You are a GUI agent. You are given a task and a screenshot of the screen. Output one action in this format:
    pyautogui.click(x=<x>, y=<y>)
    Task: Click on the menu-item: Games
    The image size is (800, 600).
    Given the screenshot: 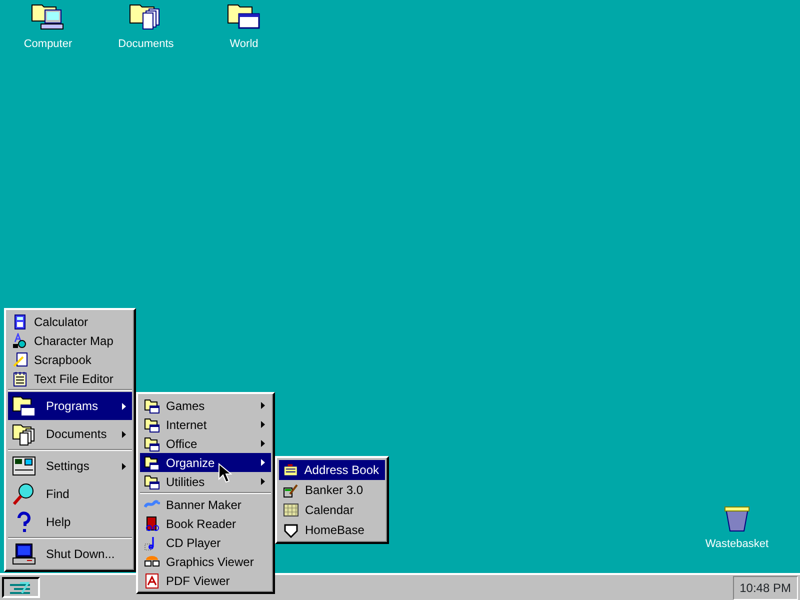 What is the action you would take?
    pyautogui.click(x=205, y=405)
    